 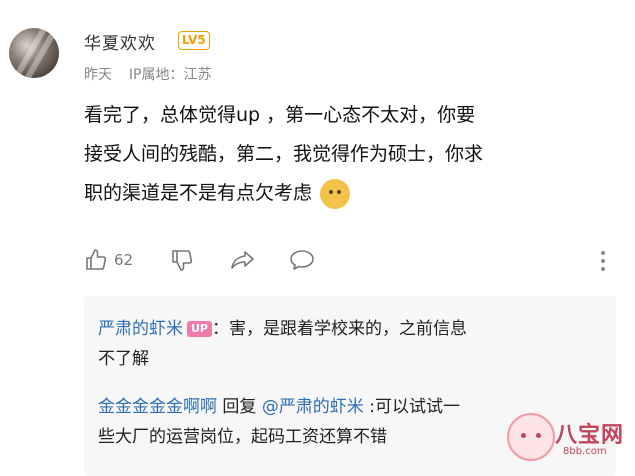 I want to click on comment-line: 职的渠道是不是有点欠考虑, so click(x=344, y=193).